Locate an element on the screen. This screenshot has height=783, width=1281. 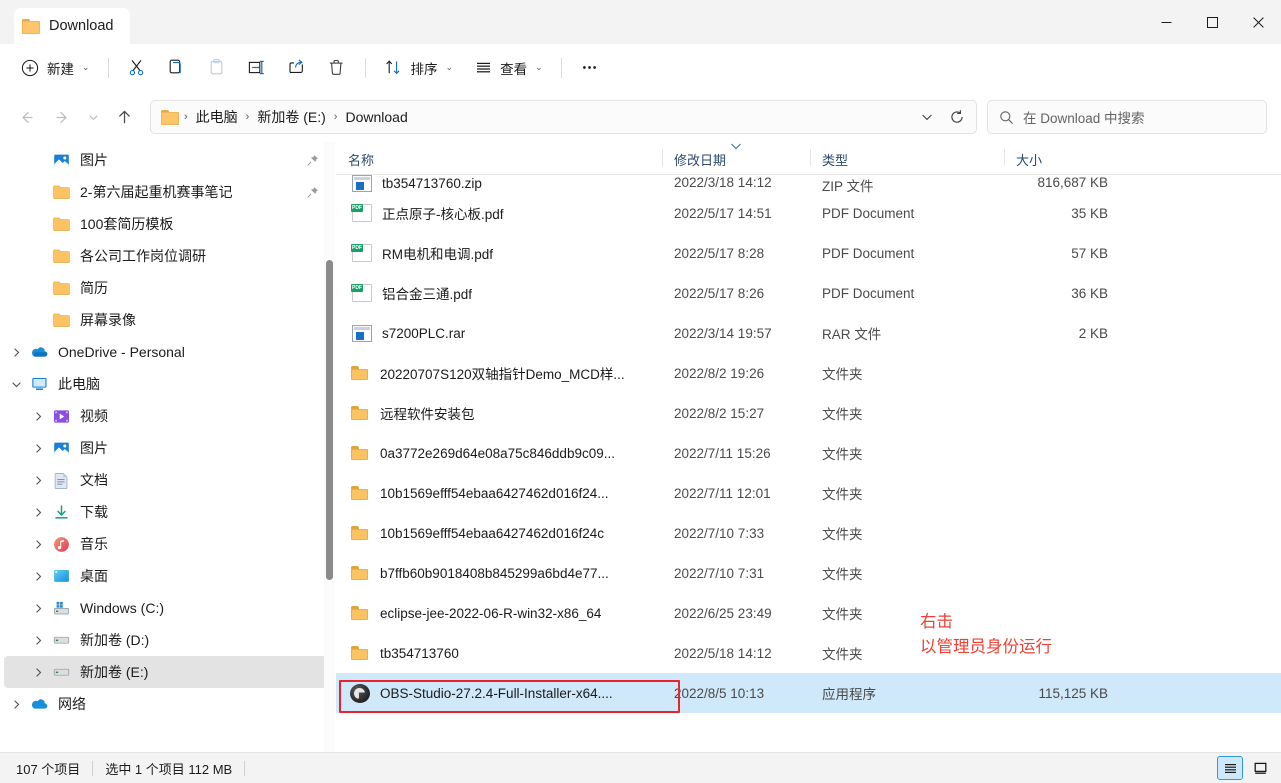
breadcrumb-download: Download is located at coordinates (376, 117).